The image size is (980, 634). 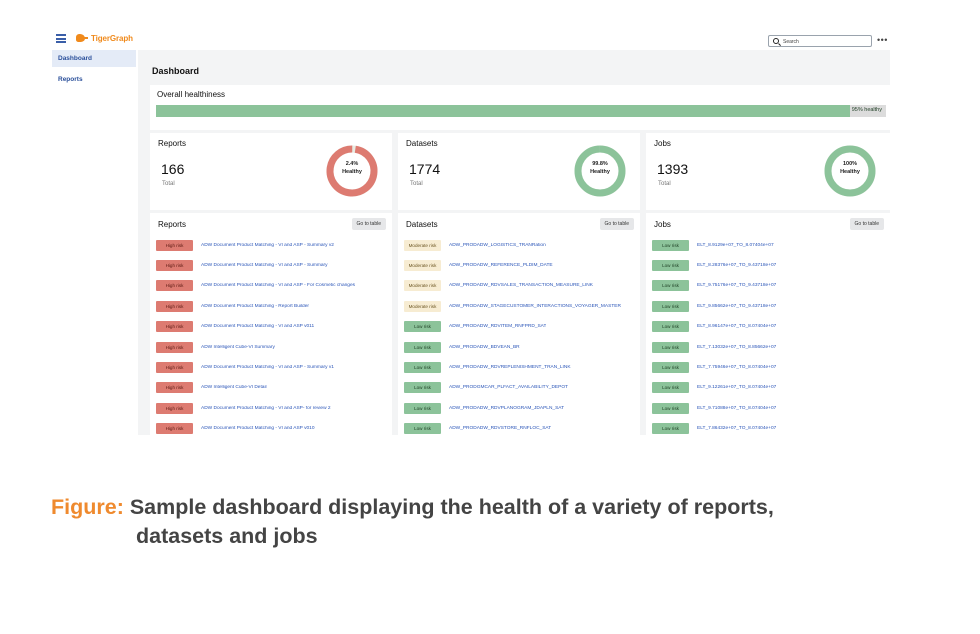 I want to click on datasets-go-to-table-button: Go to table, so click(x=616, y=224).